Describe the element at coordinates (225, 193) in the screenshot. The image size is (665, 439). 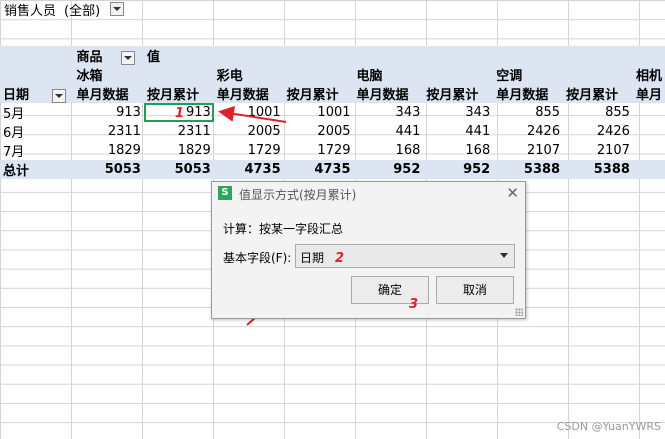
I see `app-logo-icon: S` at that location.